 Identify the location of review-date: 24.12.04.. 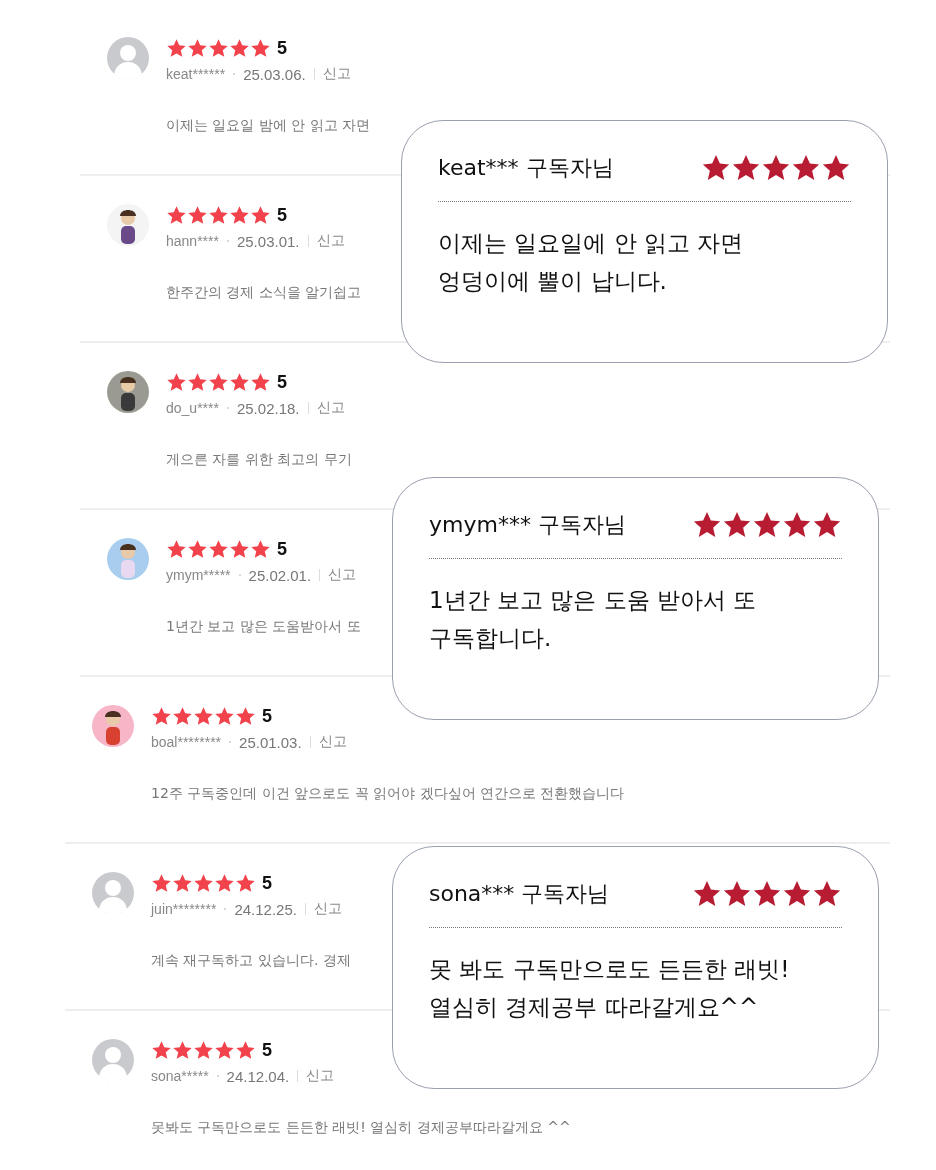
(258, 1076).